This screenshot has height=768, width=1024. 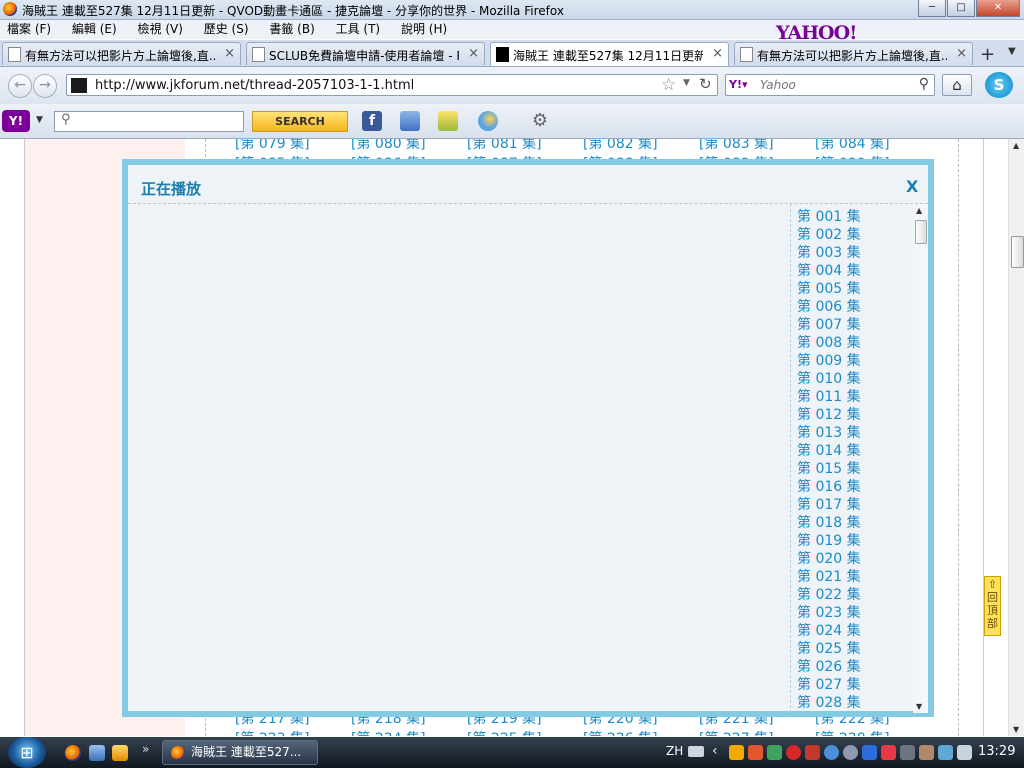 I want to click on episode-link: [第 083 集], so click(x=736, y=146).